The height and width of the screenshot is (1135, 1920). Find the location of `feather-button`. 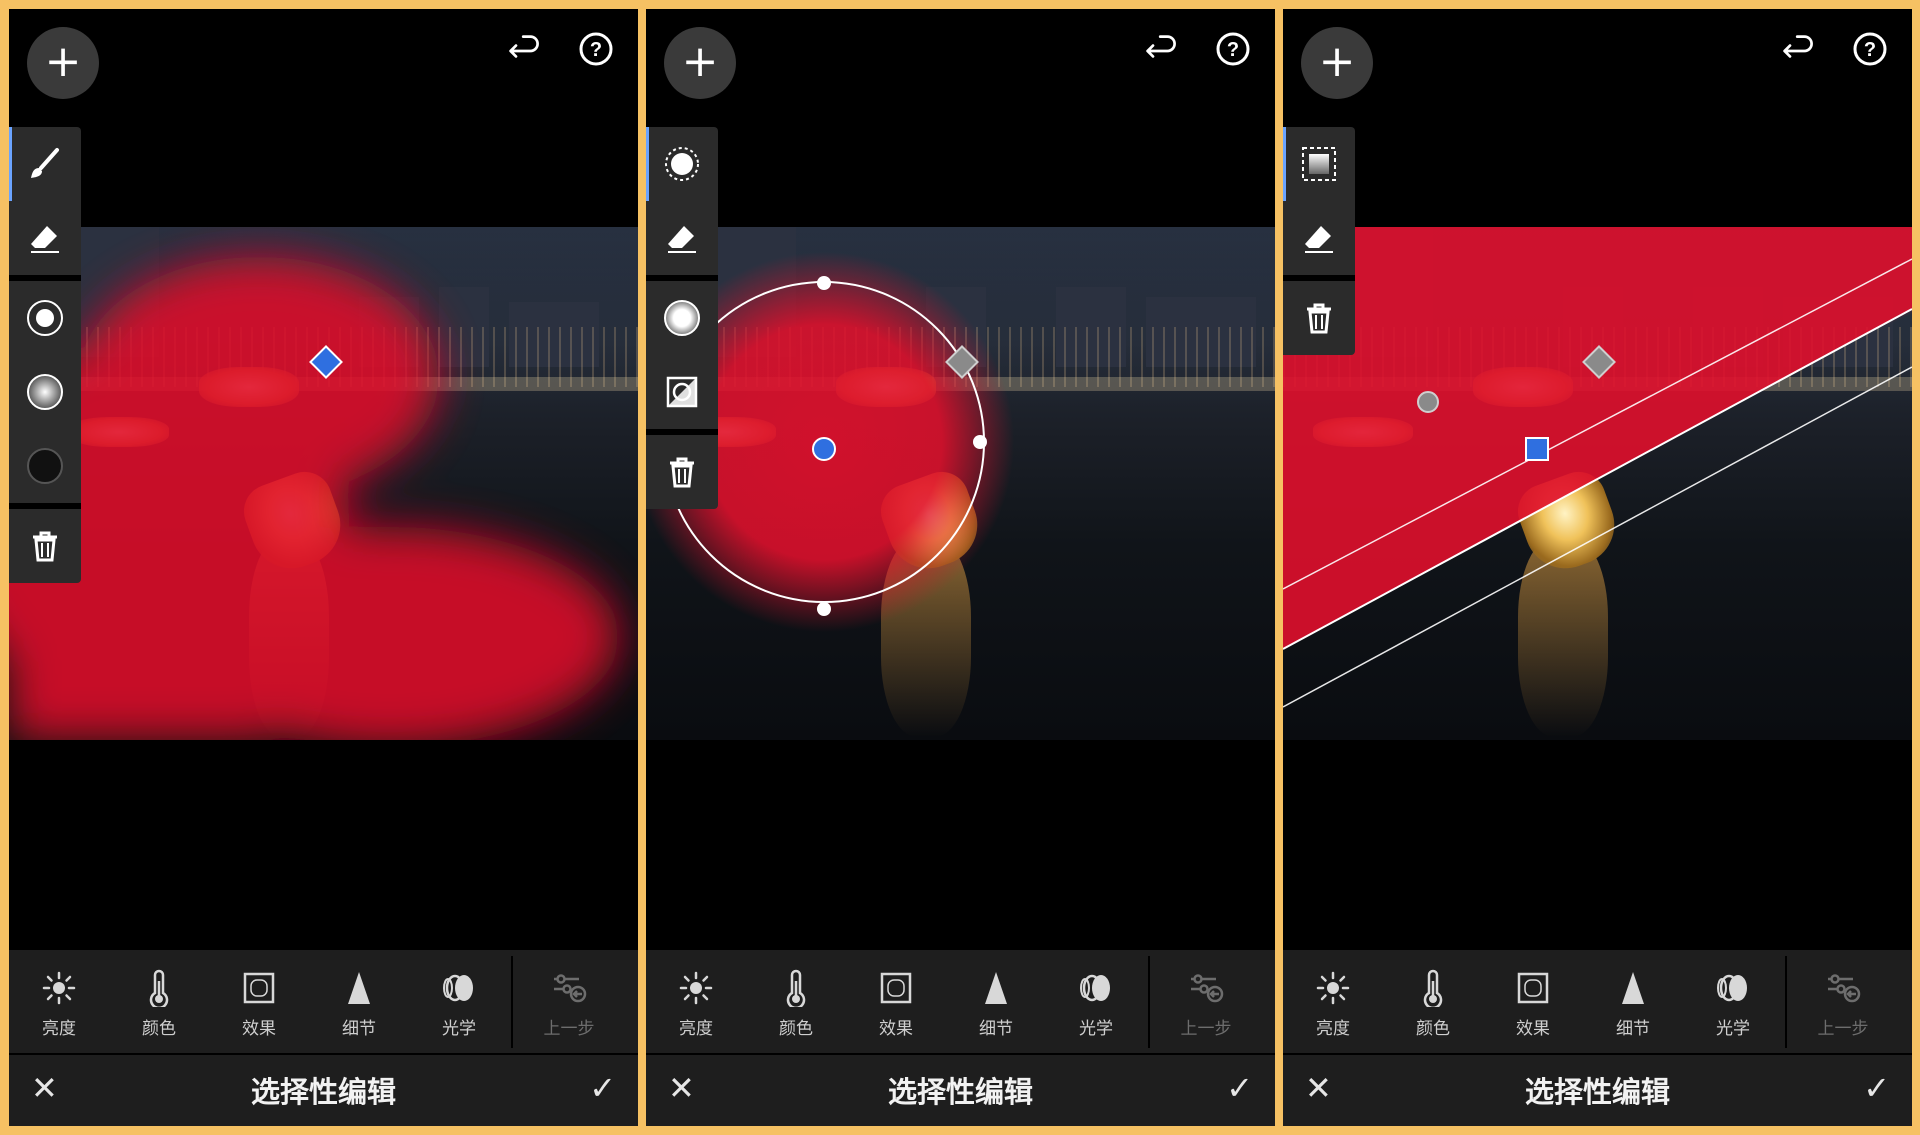

feather-button is located at coordinates (682, 318).